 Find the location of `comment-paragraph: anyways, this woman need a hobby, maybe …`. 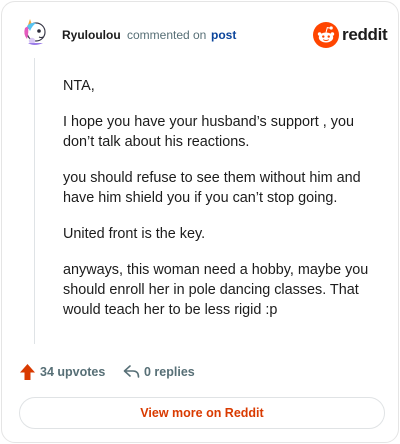

comment-paragraph: anyways, this woman need a hobby, maybe … is located at coordinates (216, 290).